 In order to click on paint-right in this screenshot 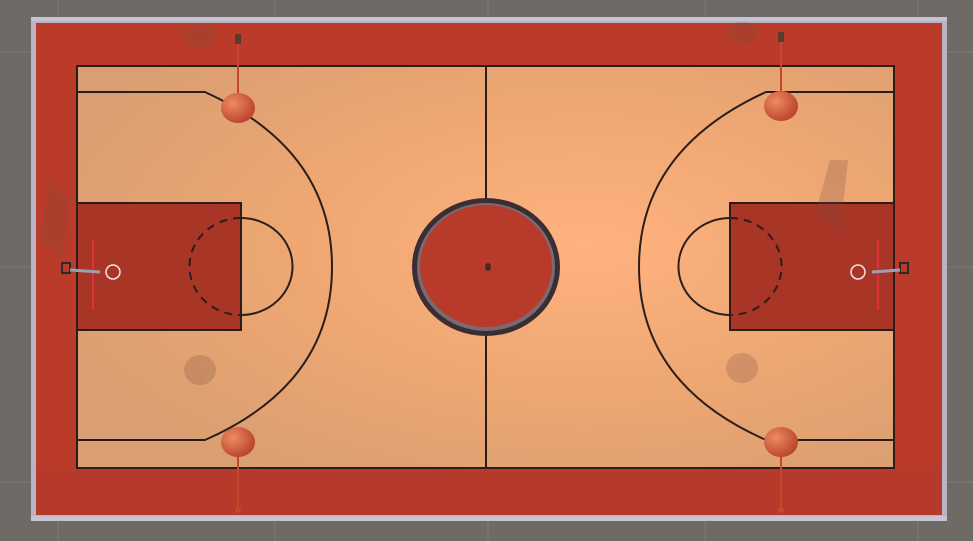, I will do `click(812, 266)`.